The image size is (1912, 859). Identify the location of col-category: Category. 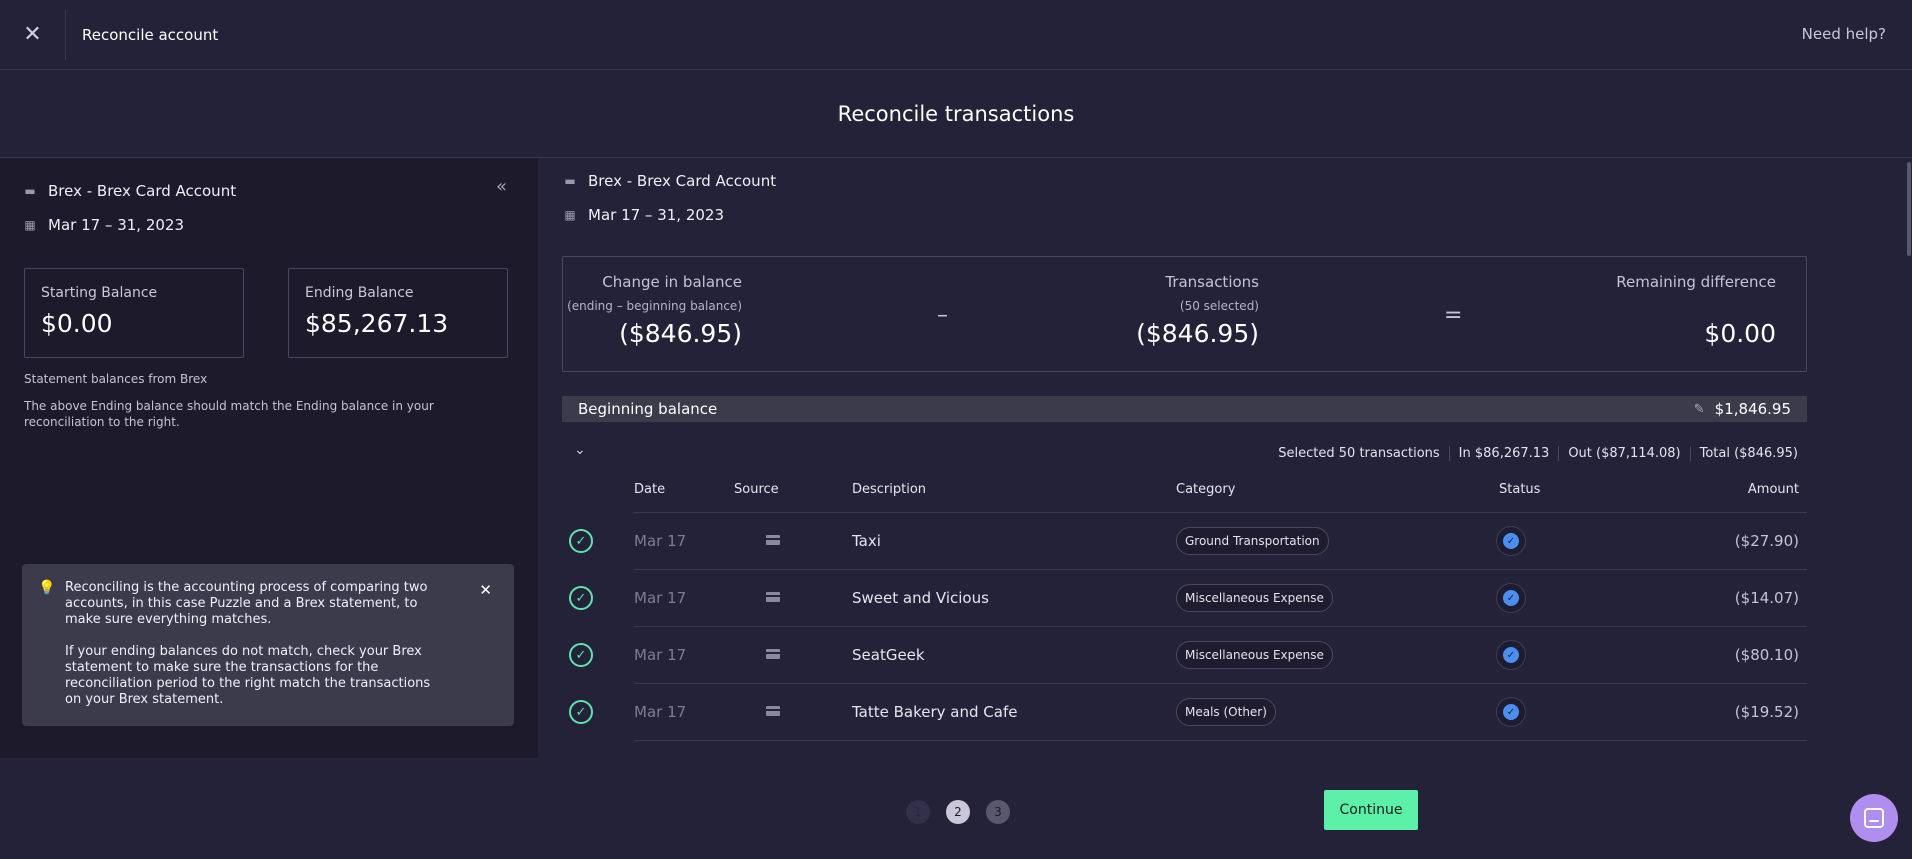
(1205, 489).